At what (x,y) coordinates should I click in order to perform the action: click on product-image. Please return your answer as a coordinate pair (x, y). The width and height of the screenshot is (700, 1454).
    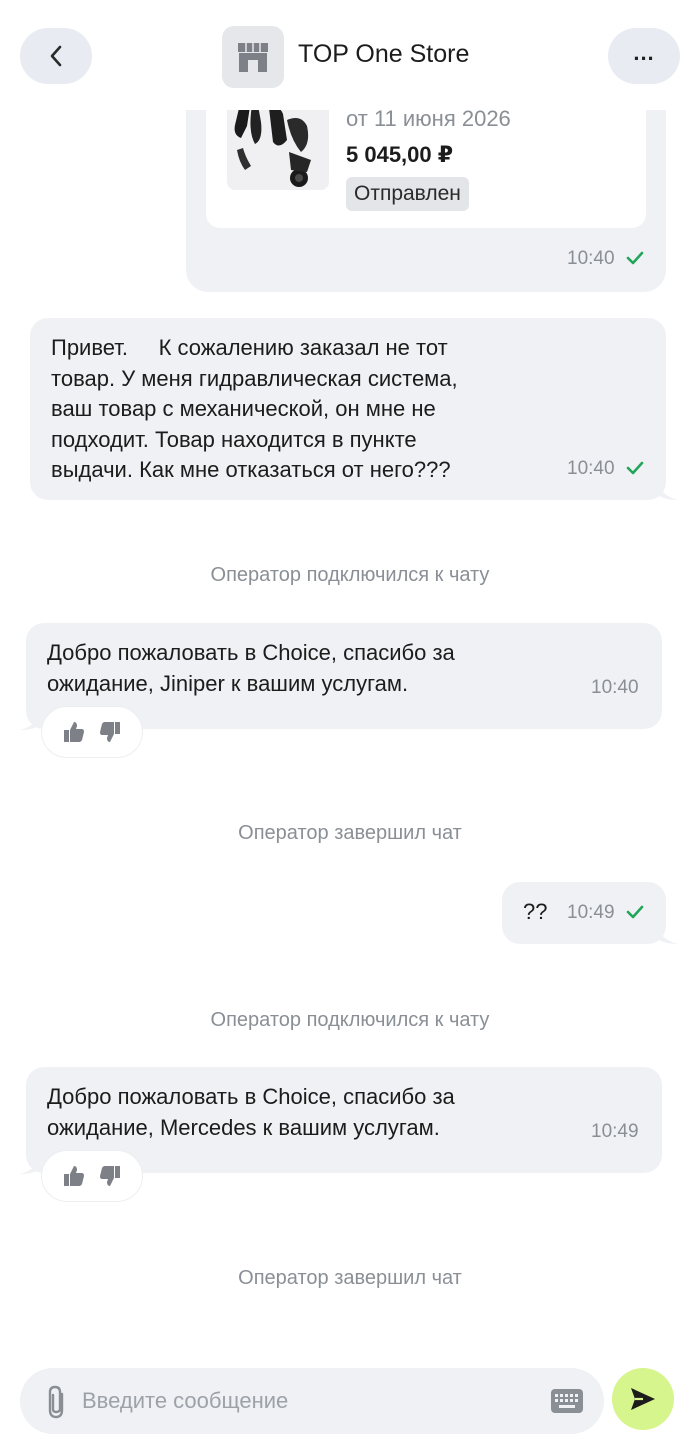
    Looking at the image, I should click on (278, 145).